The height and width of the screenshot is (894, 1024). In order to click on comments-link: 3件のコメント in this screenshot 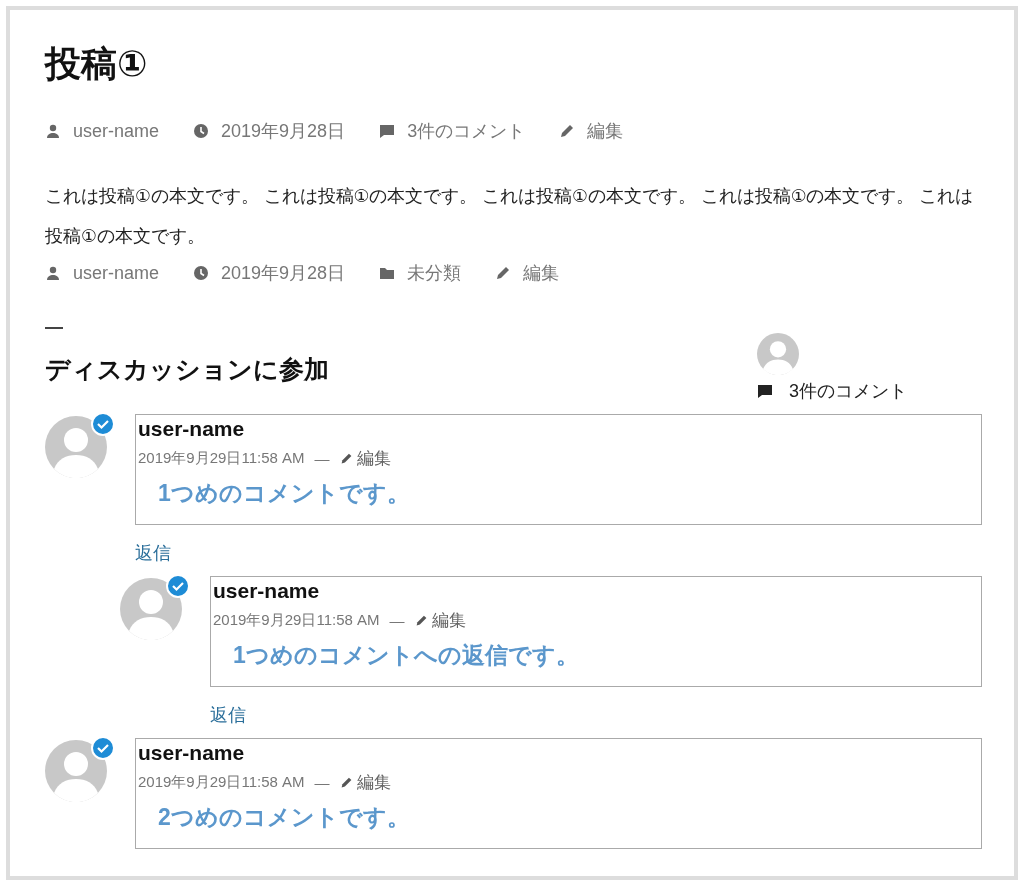, I will do `click(466, 131)`.